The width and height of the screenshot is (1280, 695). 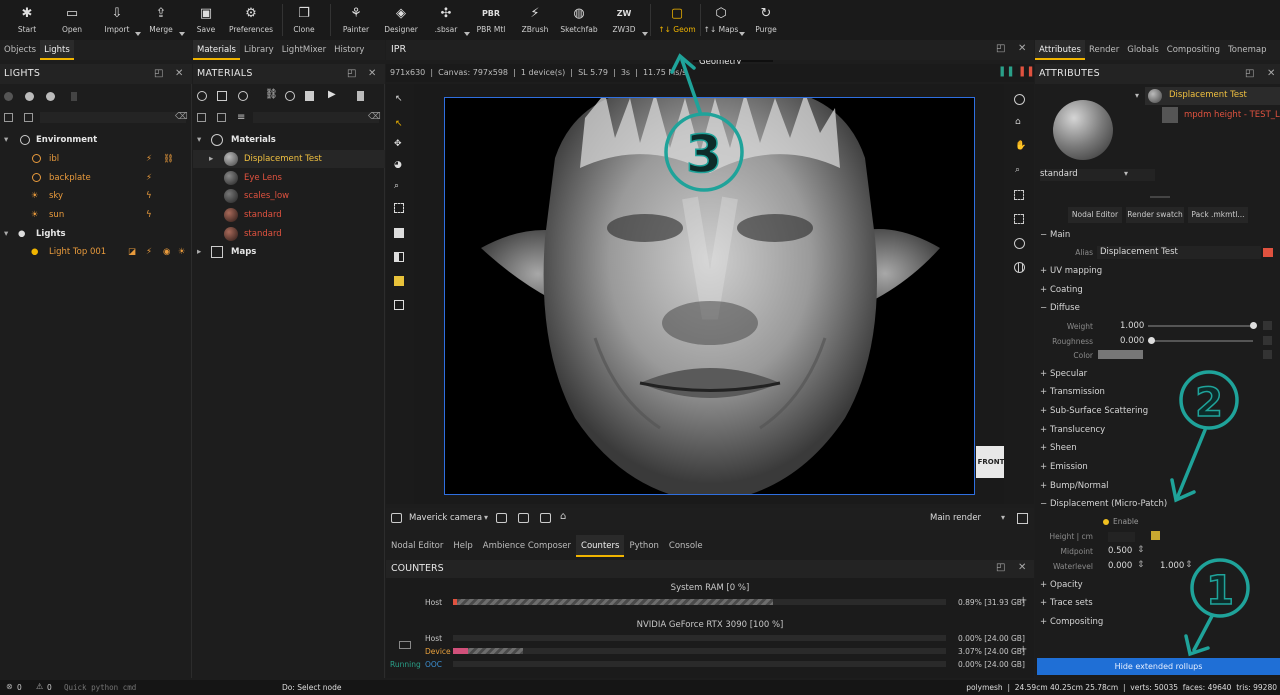 I want to click on weight-map-slot, so click(x=1267, y=325).